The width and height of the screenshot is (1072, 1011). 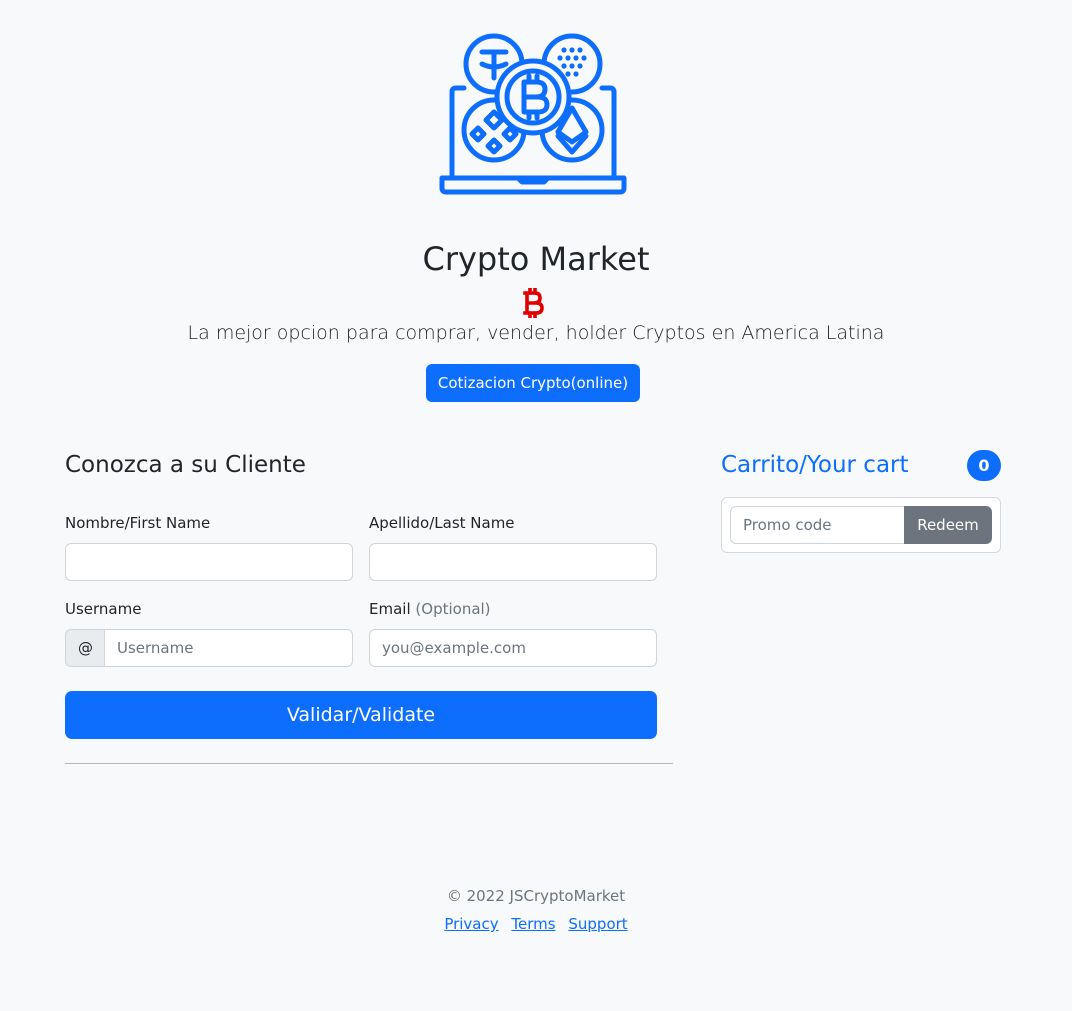 What do you see at coordinates (984, 465) in the screenshot?
I see `cart-count-badge: 0` at bounding box center [984, 465].